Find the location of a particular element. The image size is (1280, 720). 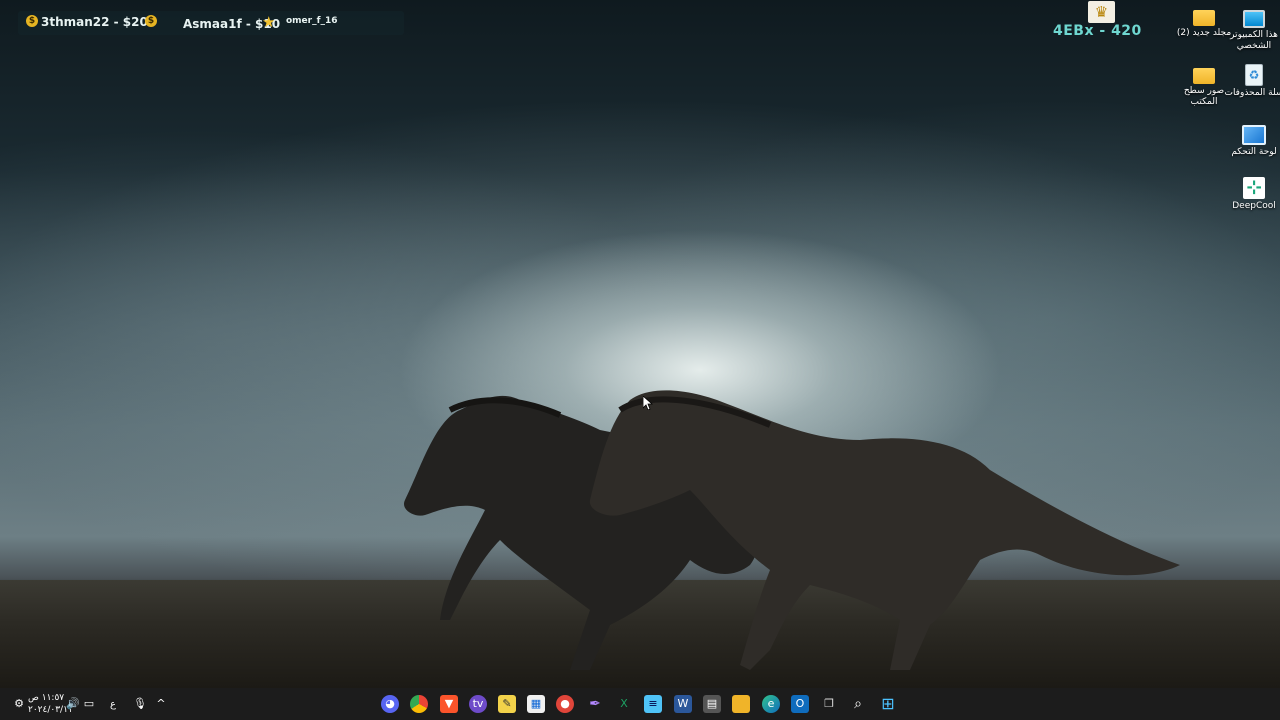

dollar-coin-icon: $ is located at coordinates (151, 21).